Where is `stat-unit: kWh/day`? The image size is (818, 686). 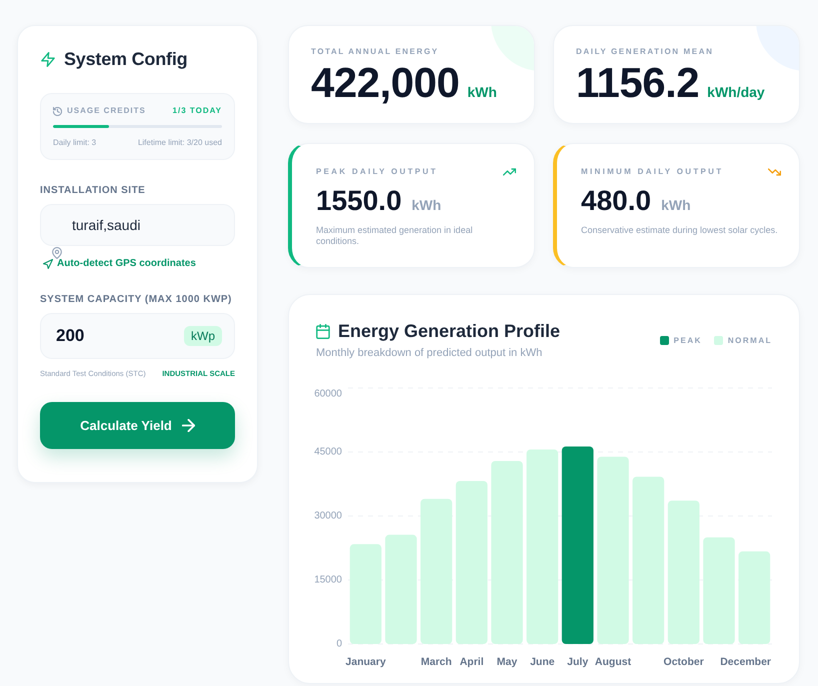 stat-unit: kWh/day is located at coordinates (736, 92).